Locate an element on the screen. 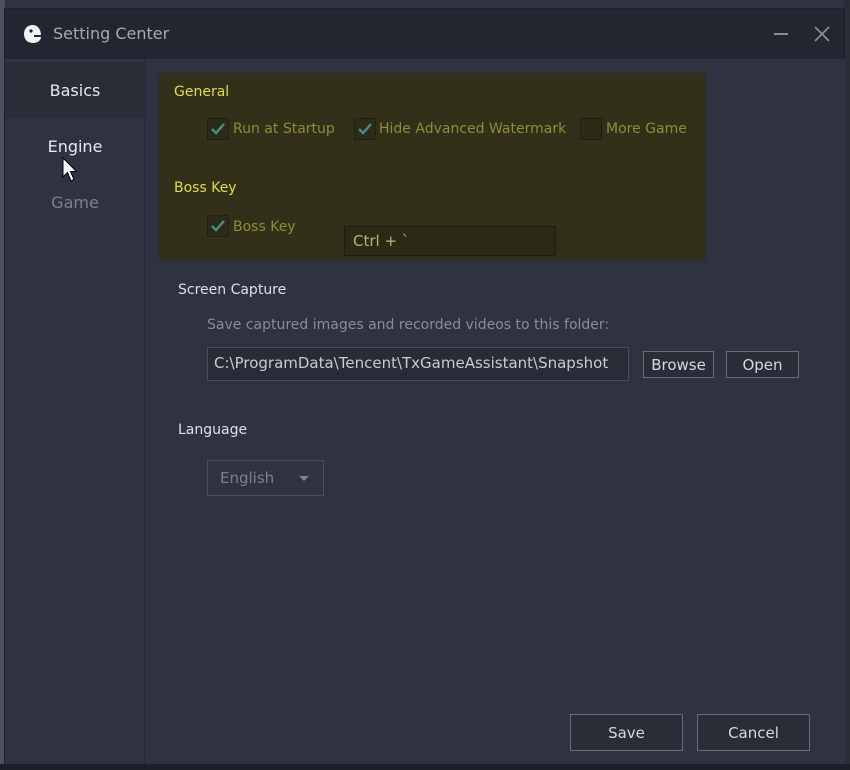 The image size is (850, 770). close-button is located at coordinates (822, 34).